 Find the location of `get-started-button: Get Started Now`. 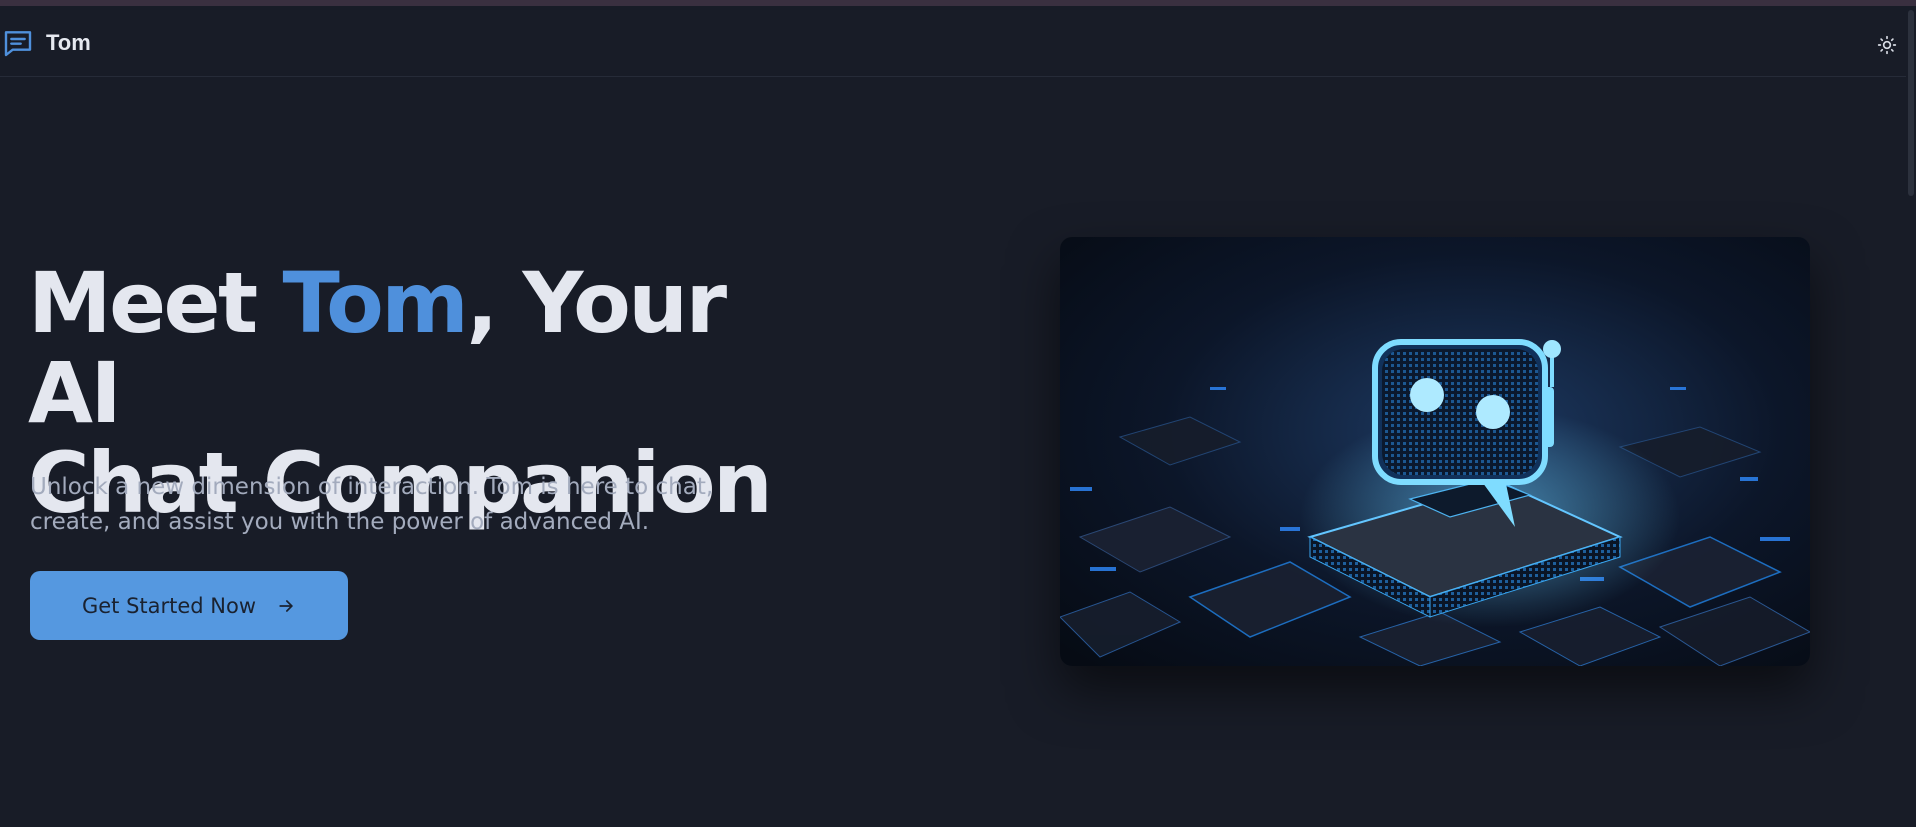

get-started-button: Get Started Now is located at coordinates (189, 605).